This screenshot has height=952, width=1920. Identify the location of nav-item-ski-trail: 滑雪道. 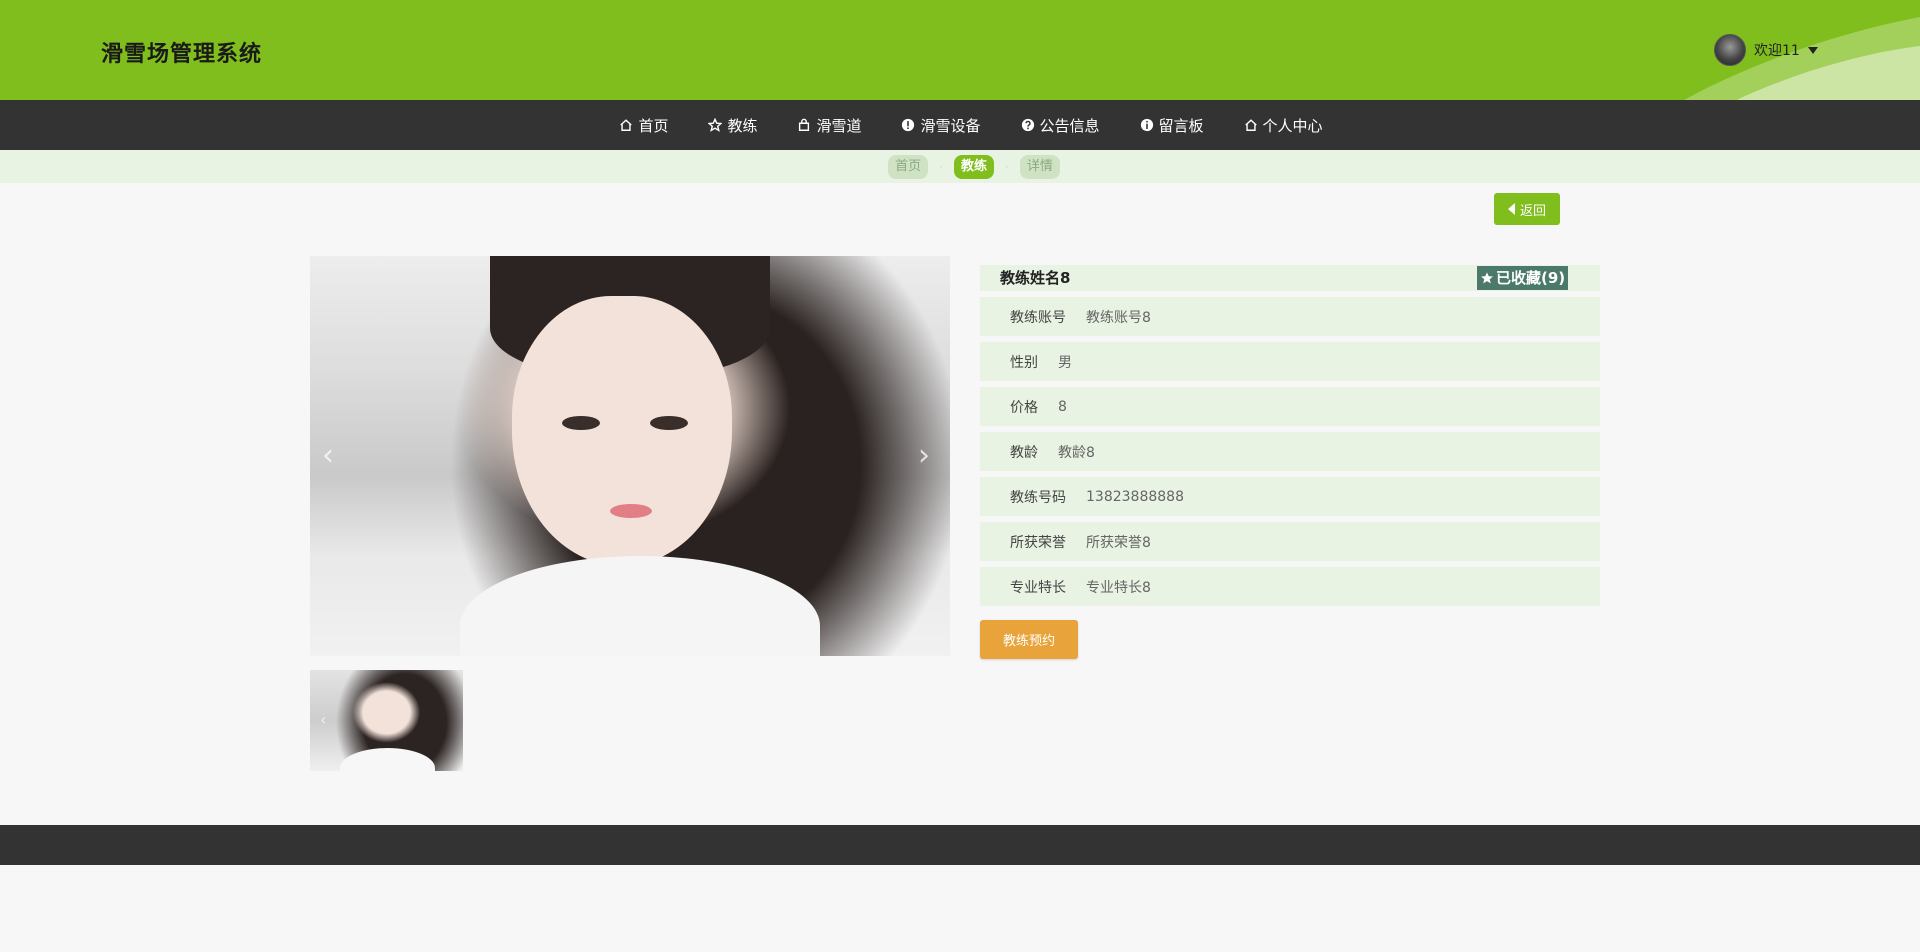
(829, 125).